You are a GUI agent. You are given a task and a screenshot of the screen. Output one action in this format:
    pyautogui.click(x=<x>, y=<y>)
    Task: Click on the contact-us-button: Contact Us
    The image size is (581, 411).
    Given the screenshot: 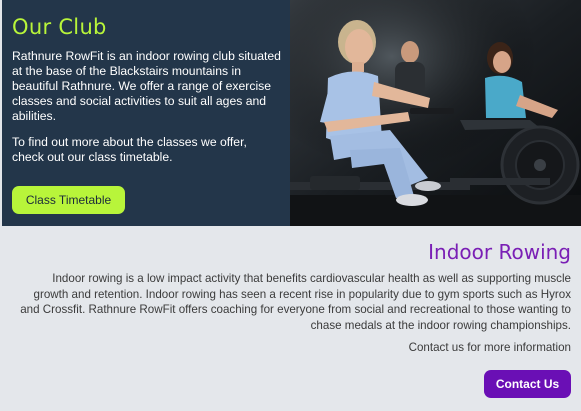 What is the action you would take?
    pyautogui.click(x=527, y=384)
    